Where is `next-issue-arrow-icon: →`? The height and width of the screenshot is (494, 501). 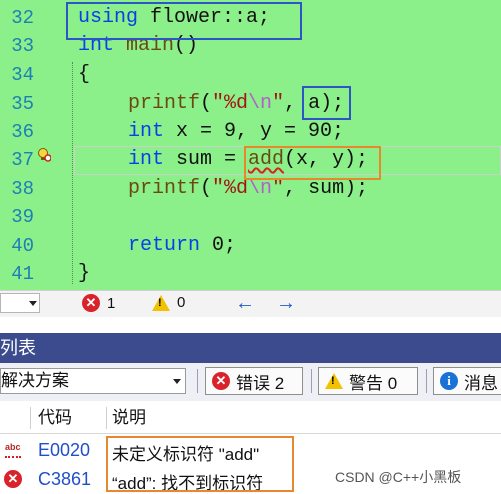 next-issue-arrow-icon: → is located at coordinates (286, 303).